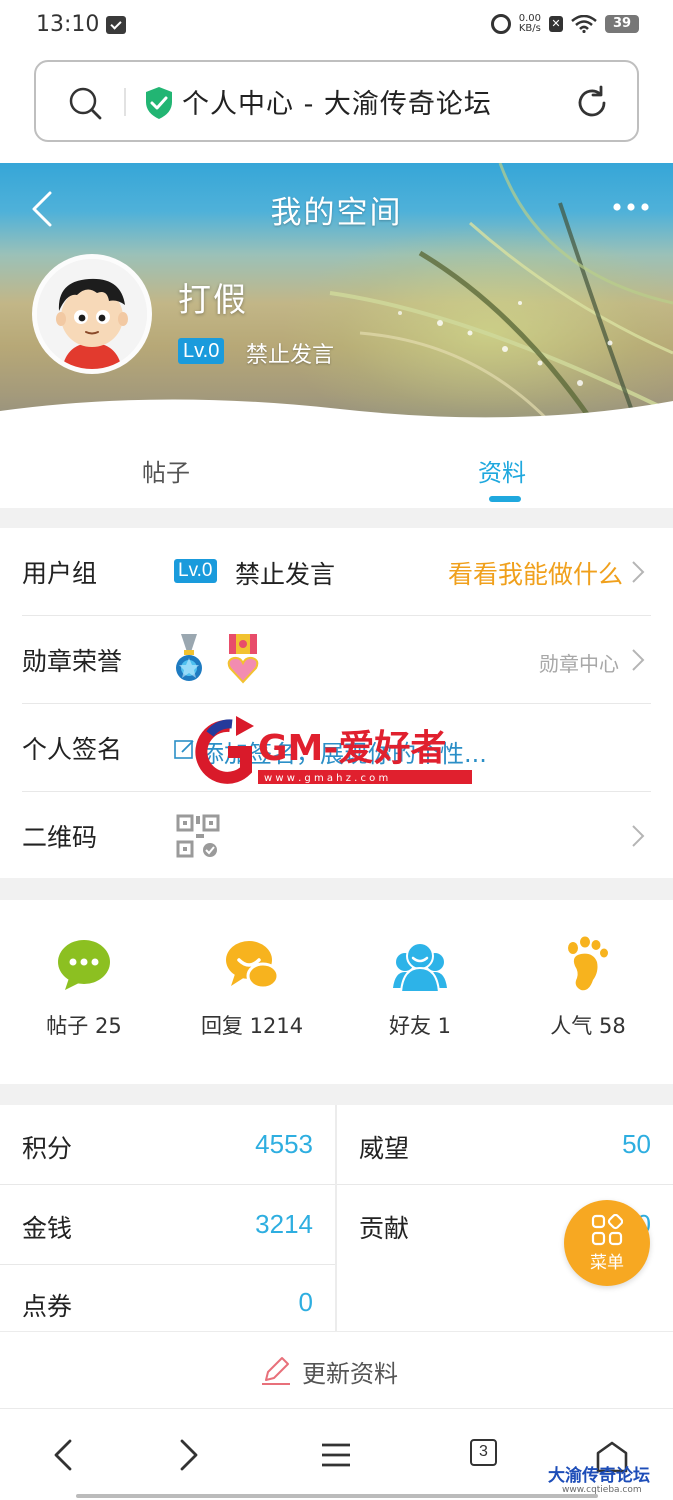  I want to click on tab-profile: 资料, so click(502, 470).